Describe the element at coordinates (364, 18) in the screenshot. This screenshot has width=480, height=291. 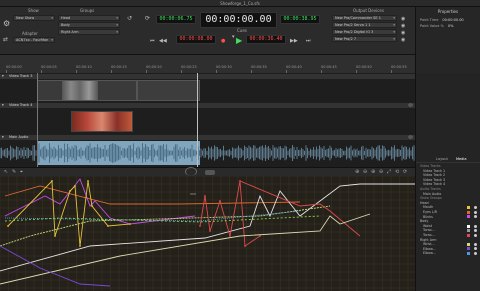
I see `output-device-1: New Pro/Commander SE 1` at that location.